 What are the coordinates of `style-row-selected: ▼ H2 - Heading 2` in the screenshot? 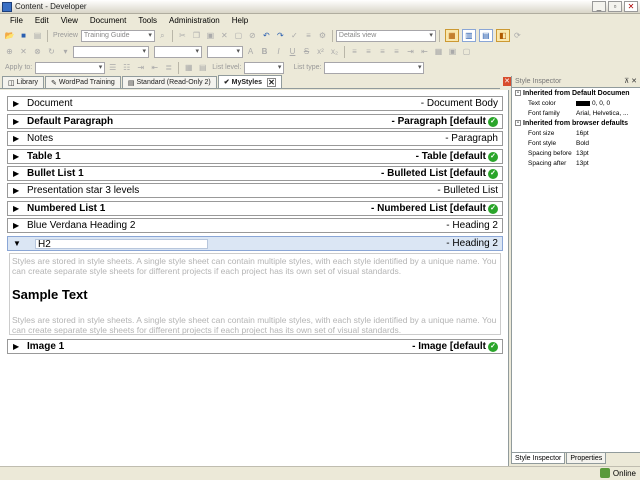 It's located at (255, 243).